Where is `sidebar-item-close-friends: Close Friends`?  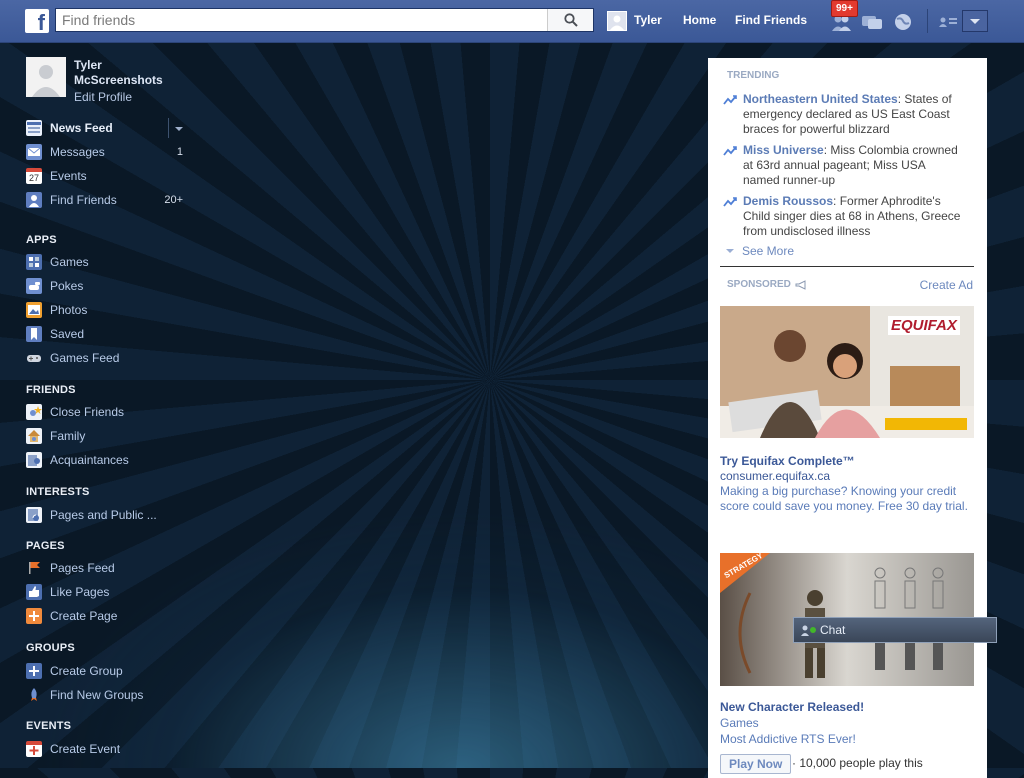
sidebar-item-close-friends: Close Friends is located at coordinates (106, 412).